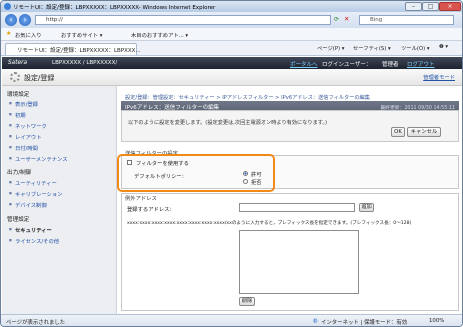  What do you see at coordinates (9, 33) in the screenshot?
I see `star-icon: ★` at bounding box center [9, 33].